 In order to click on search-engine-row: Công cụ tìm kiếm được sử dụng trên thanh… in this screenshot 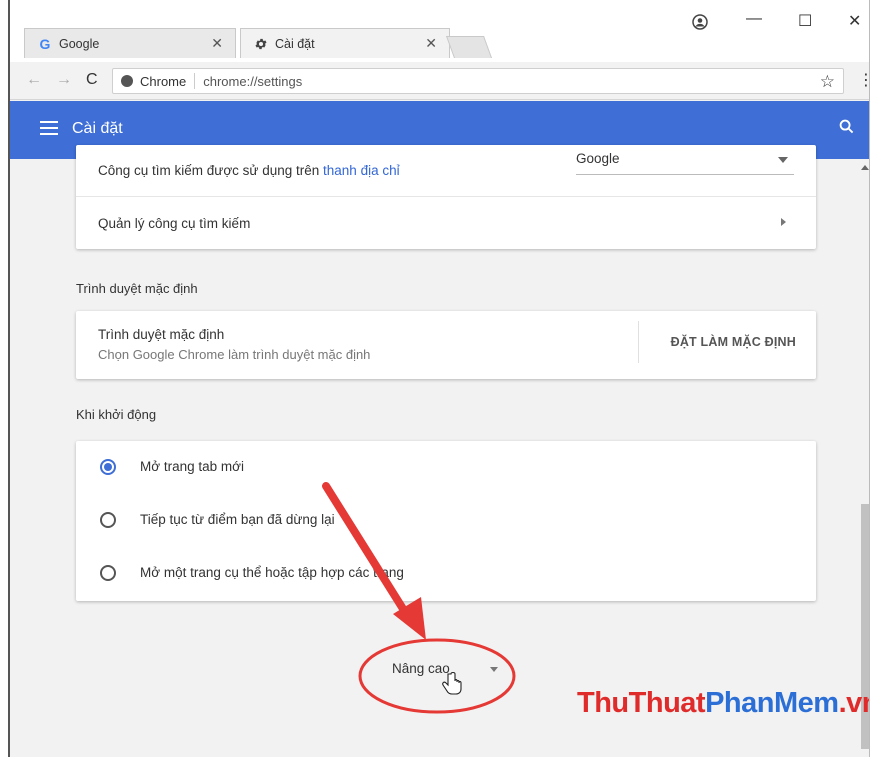, I will do `click(446, 171)`.